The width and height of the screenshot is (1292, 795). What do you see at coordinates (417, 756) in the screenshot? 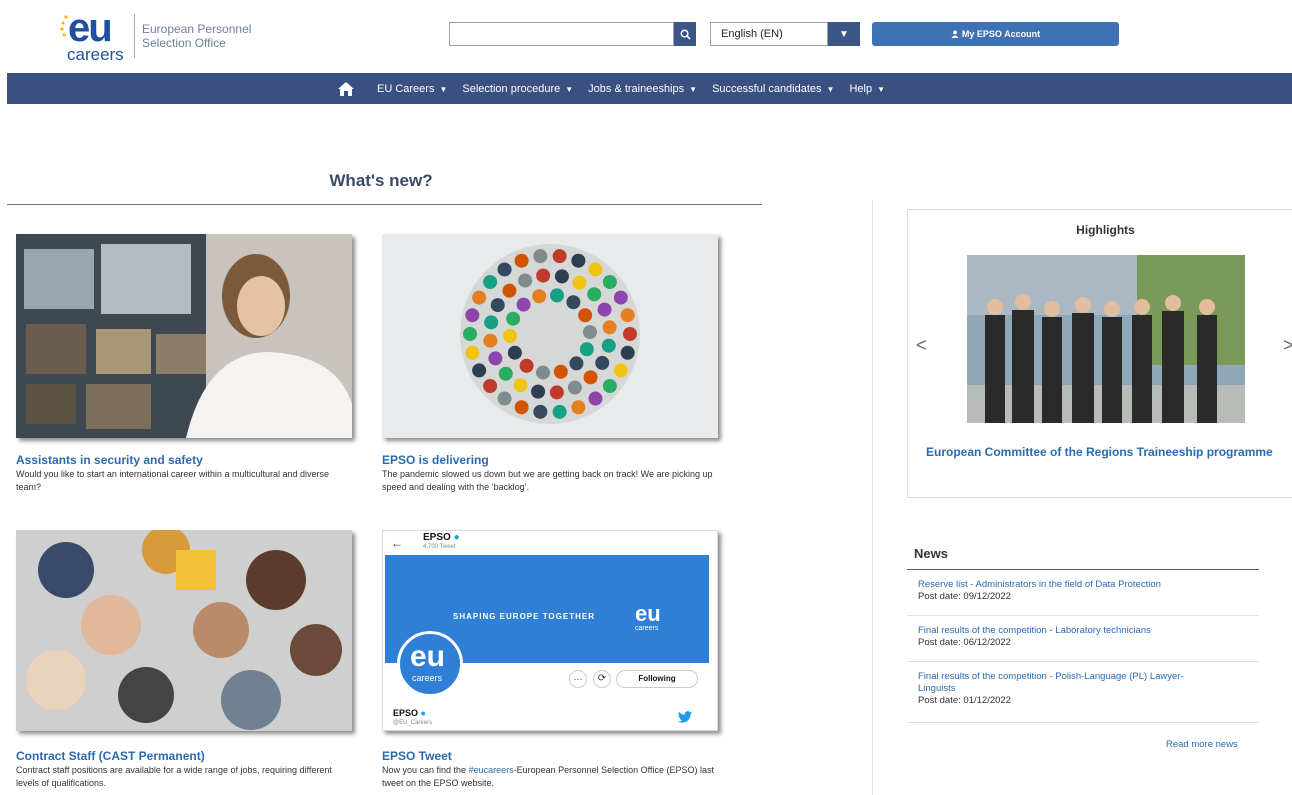
I see `card-title: EPSO Tweet` at bounding box center [417, 756].